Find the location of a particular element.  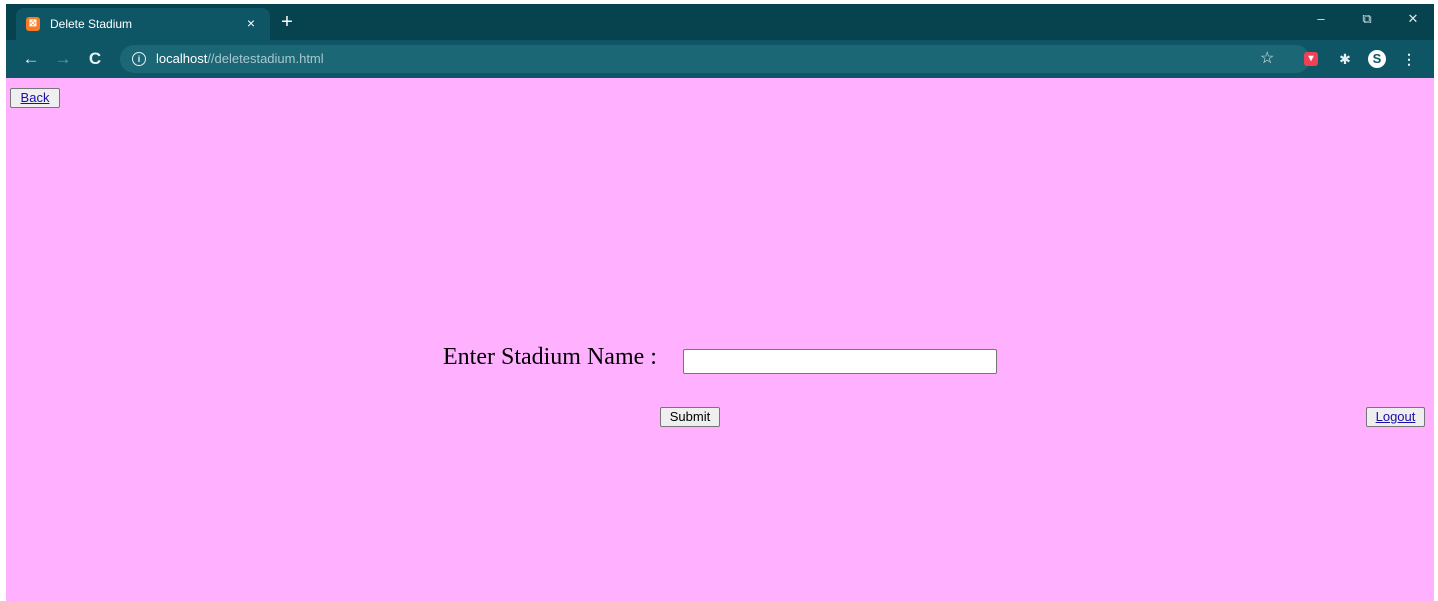

url-text: localhost//deletestadium.html is located at coordinates (240, 58).